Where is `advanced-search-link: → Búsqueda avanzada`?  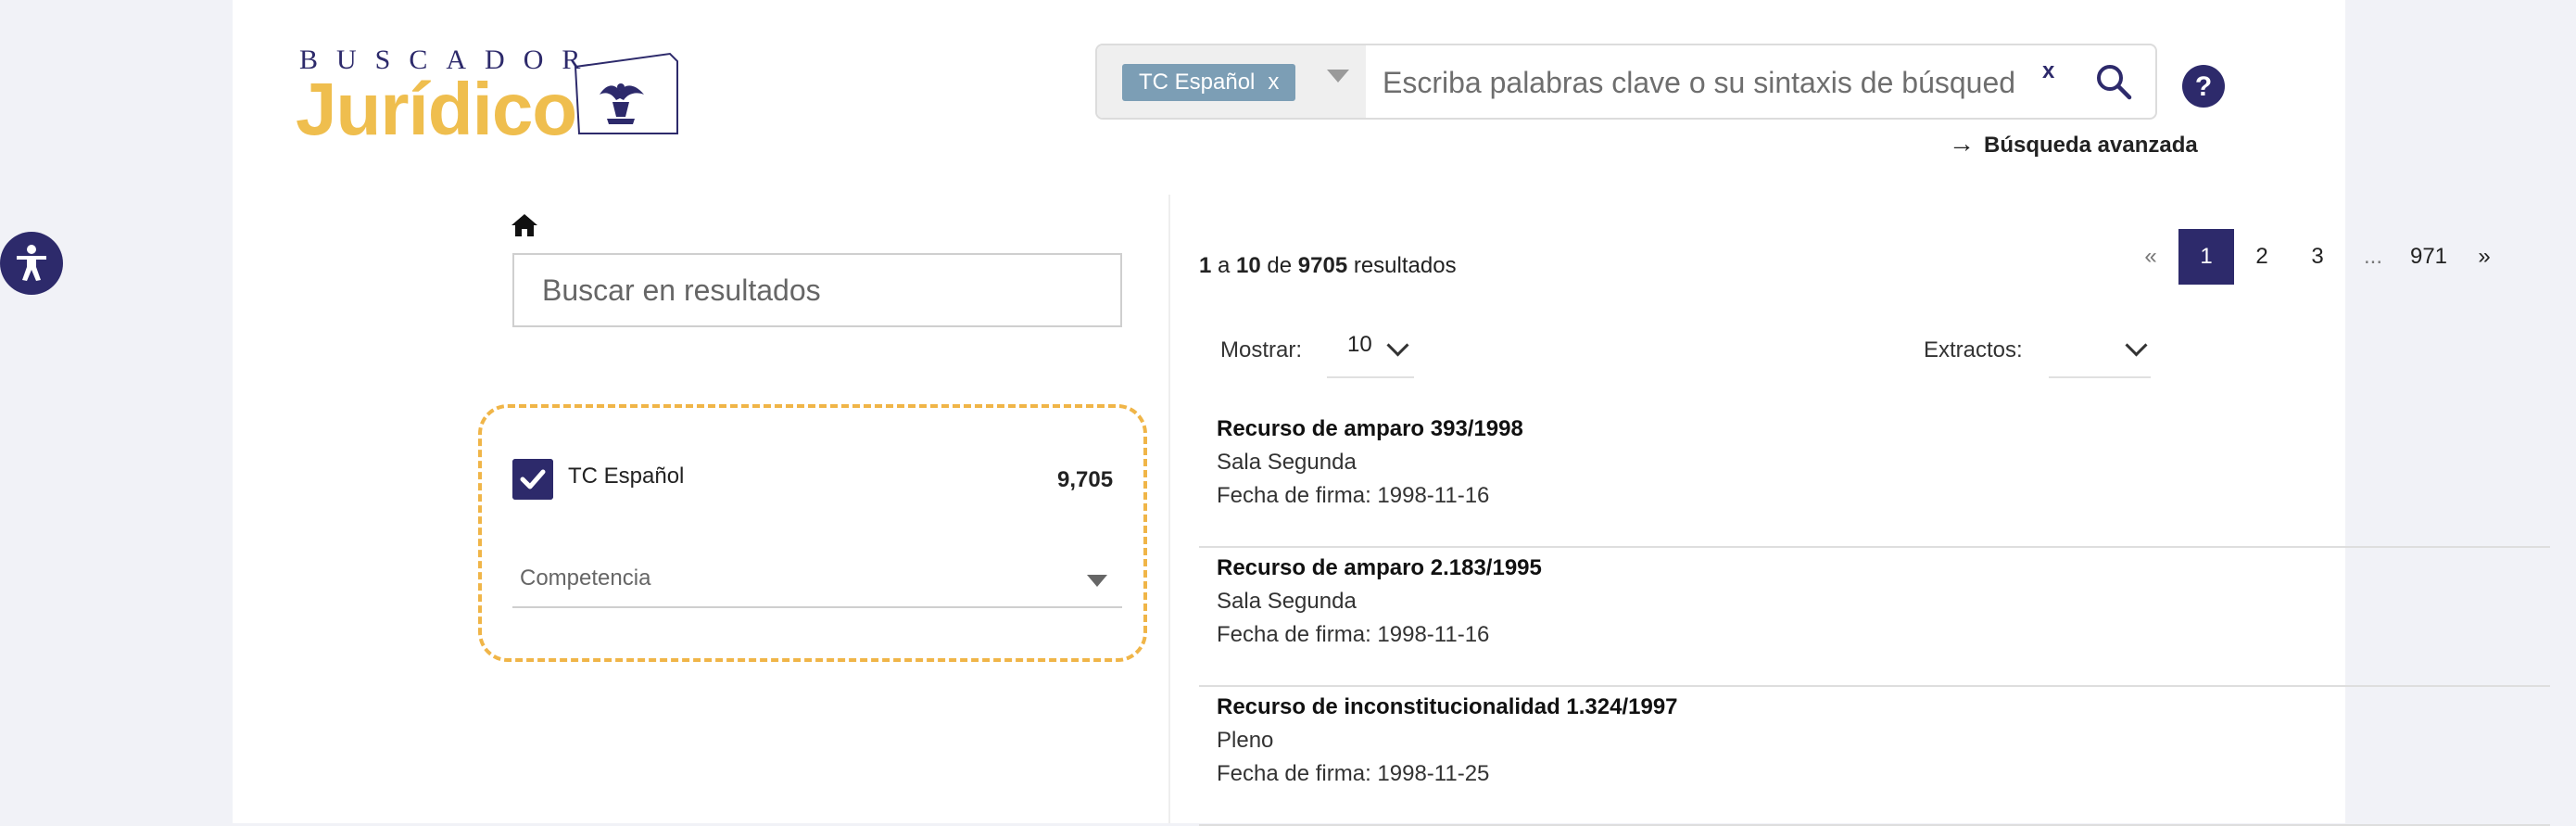
advanced-search-link: → Búsqueda avanzada is located at coordinates (2073, 144).